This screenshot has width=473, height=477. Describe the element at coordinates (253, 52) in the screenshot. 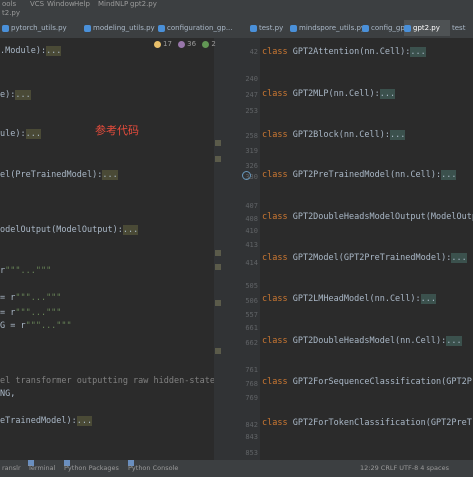

I see `line-number: 42` at that location.